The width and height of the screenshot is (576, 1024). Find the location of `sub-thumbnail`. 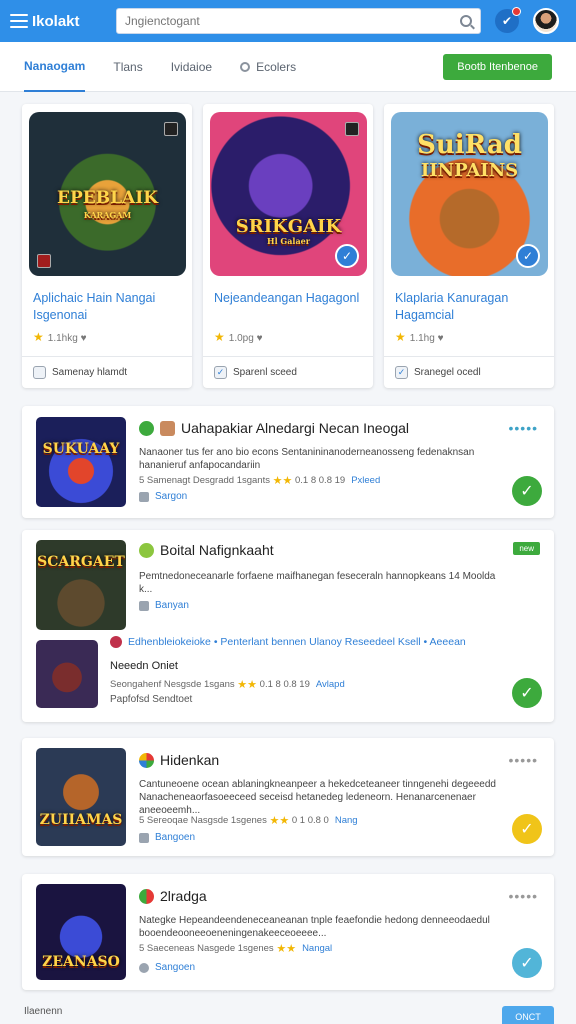

sub-thumbnail is located at coordinates (67, 674).